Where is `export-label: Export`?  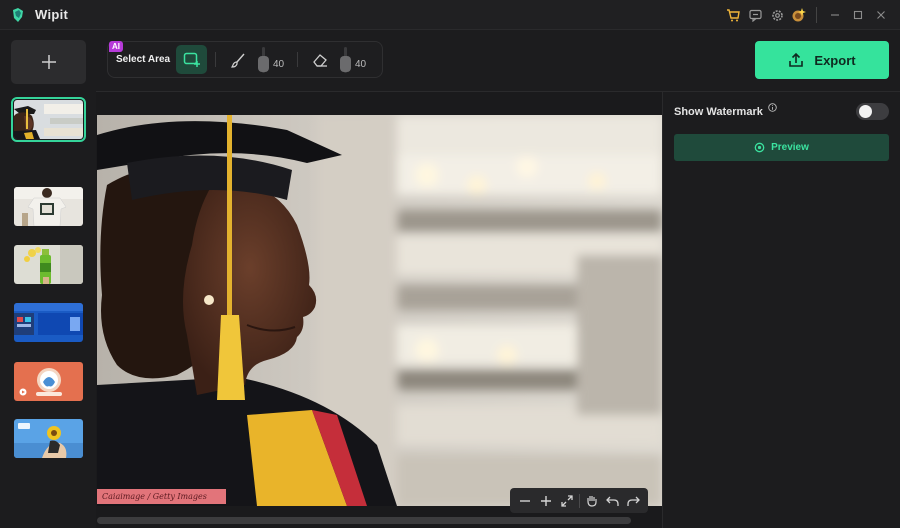
export-label: Export is located at coordinates (835, 60).